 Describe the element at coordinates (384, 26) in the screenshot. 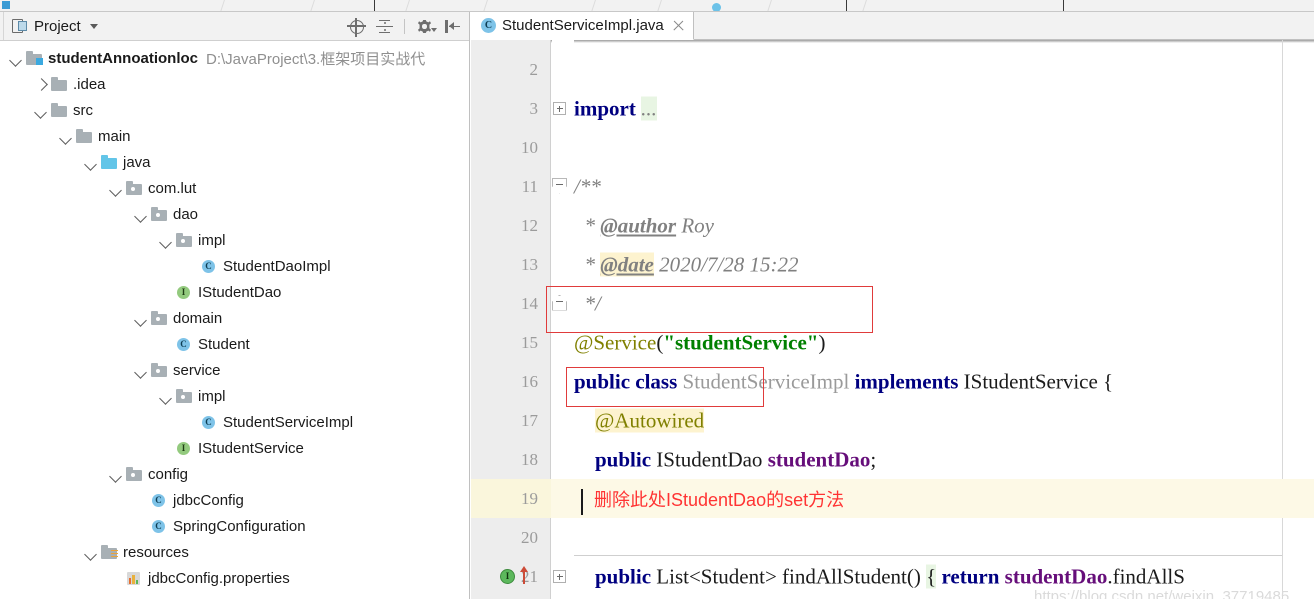

I see `collapse-all-icon` at that location.